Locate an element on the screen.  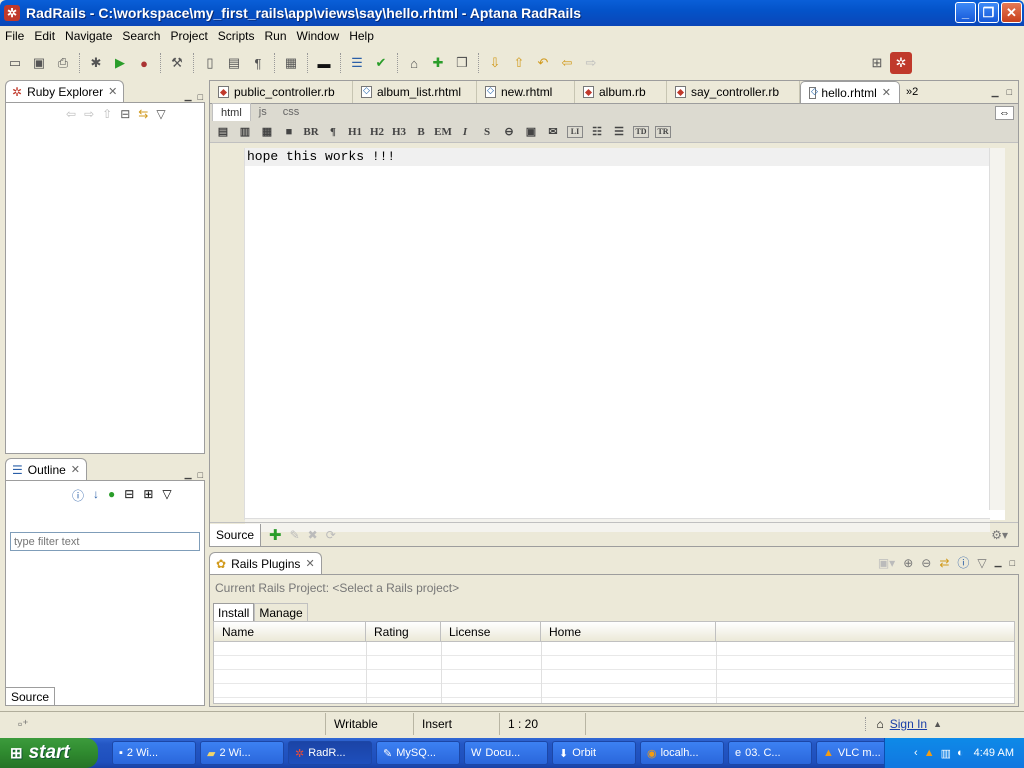
maximize-editor-icon: □ is located at coordinates (1009, 92).